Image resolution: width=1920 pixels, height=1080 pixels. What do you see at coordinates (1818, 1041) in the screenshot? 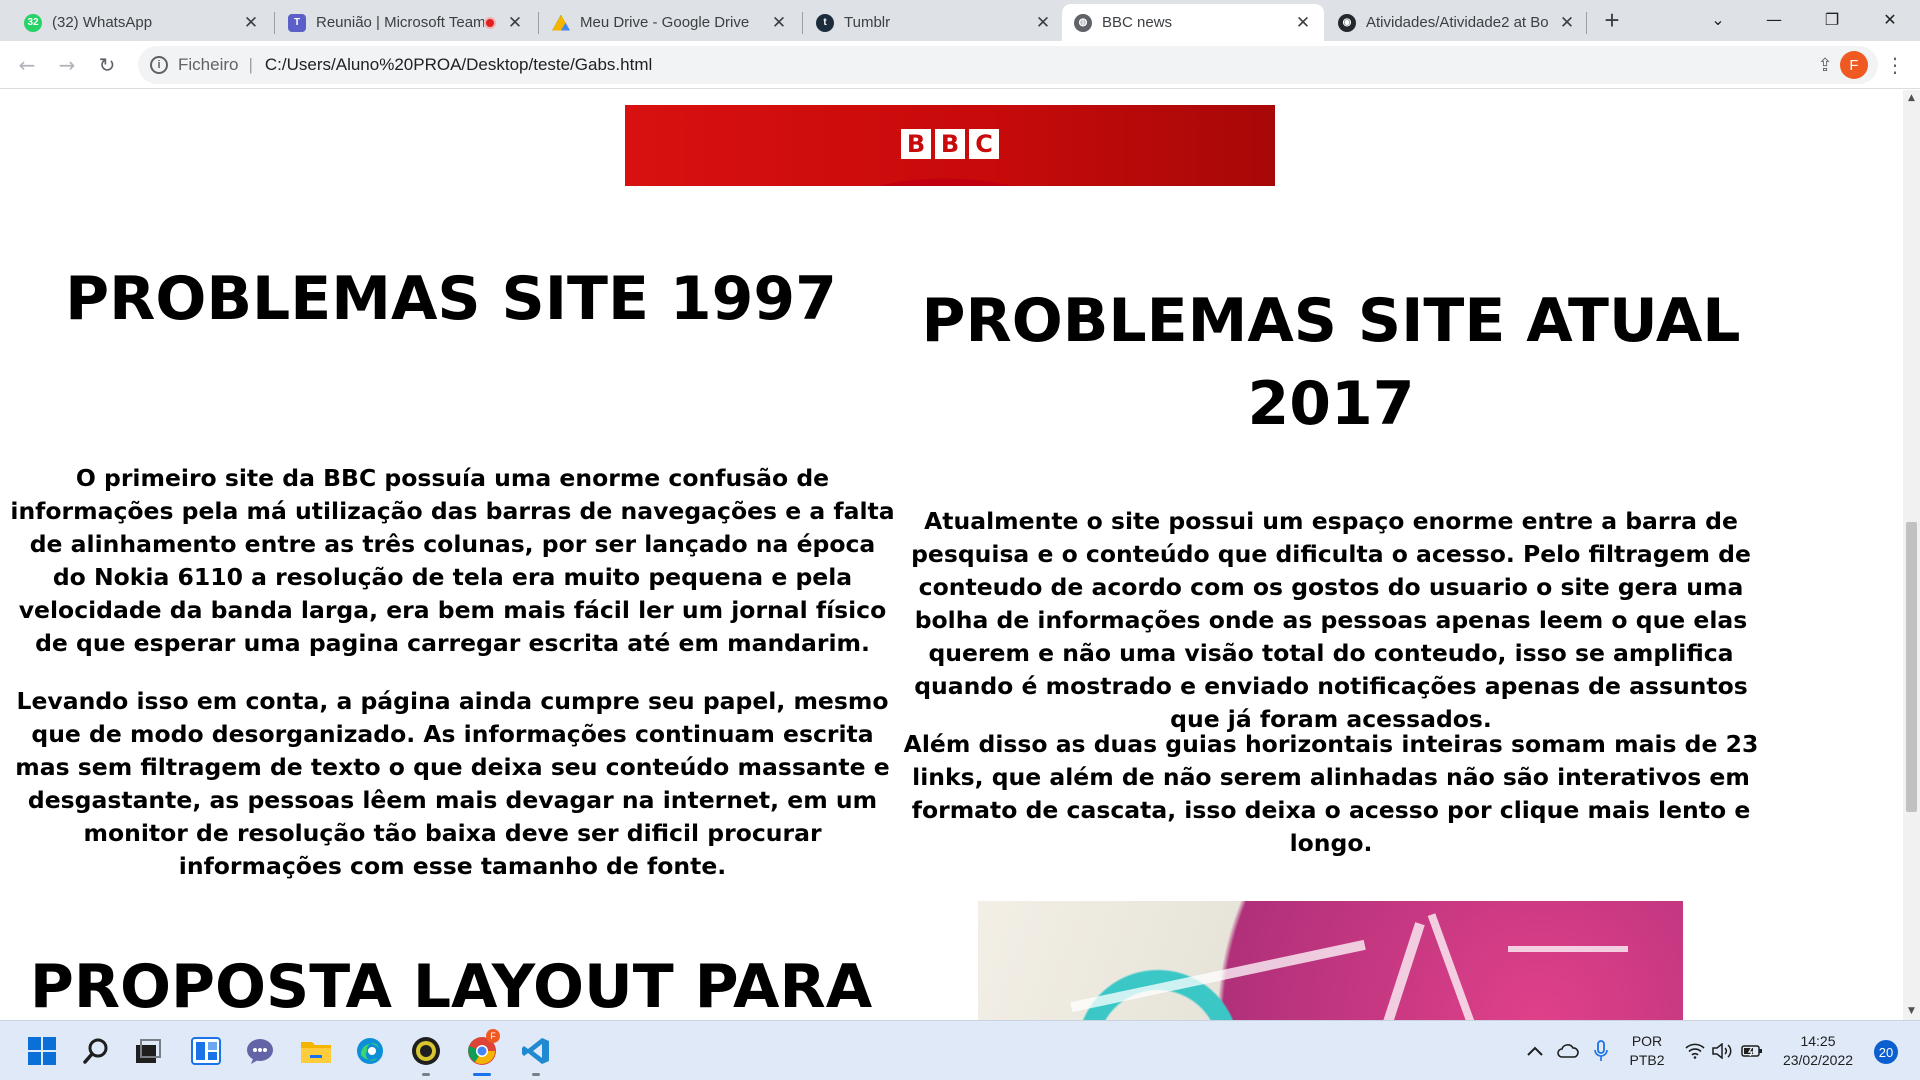
I see `clock-time: 14:25` at bounding box center [1818, 1041].